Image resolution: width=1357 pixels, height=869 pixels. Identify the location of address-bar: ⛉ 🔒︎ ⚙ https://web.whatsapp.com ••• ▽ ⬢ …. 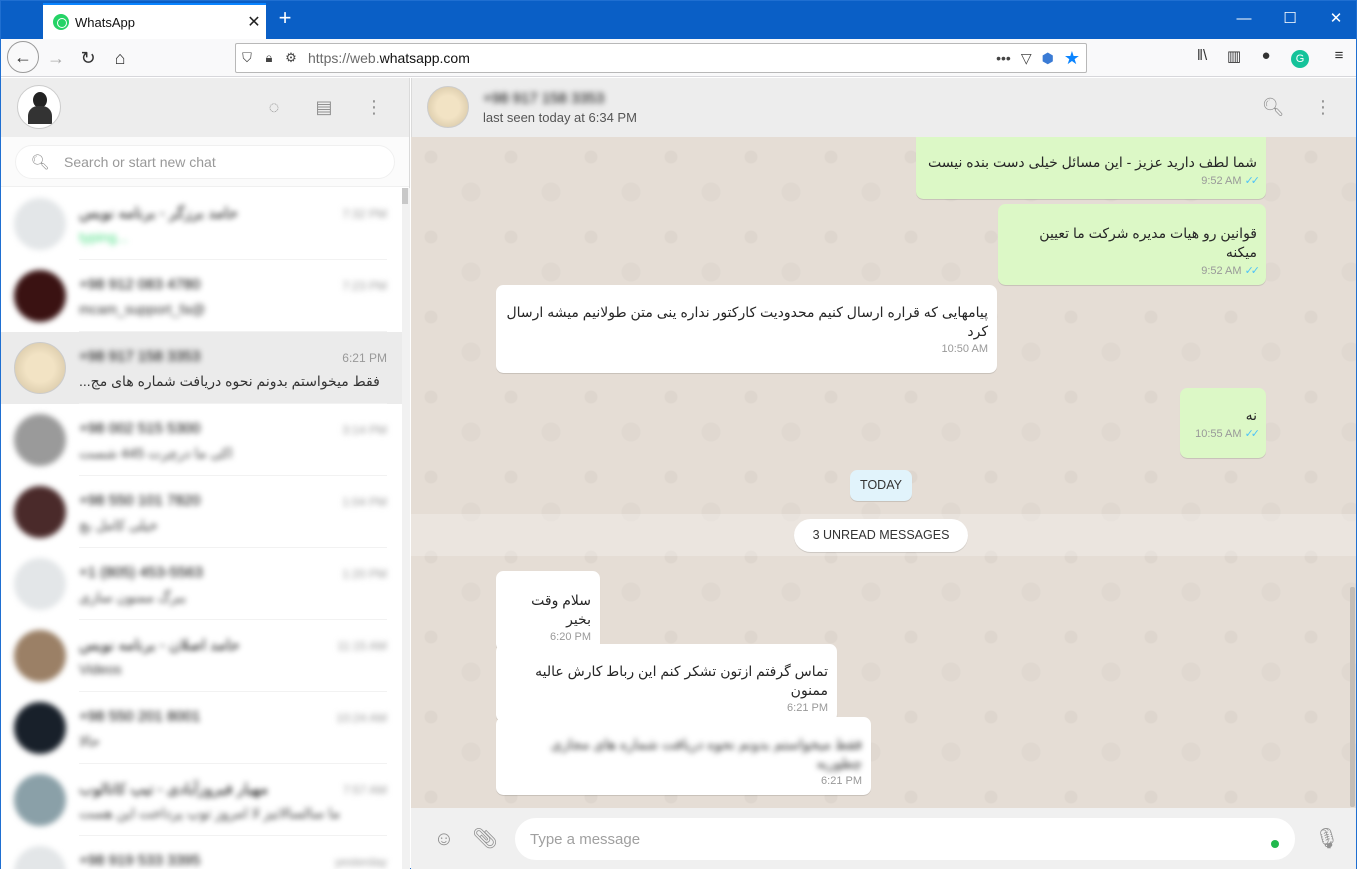
(661, 58).